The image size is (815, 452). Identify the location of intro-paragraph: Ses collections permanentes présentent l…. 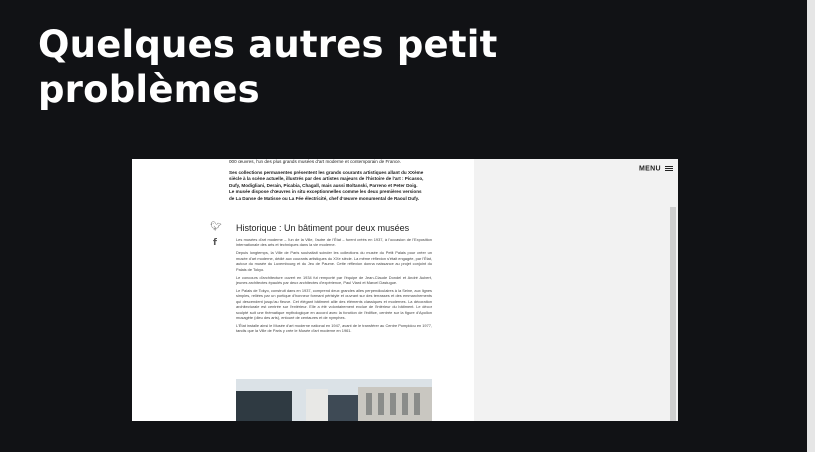
(326, 185).